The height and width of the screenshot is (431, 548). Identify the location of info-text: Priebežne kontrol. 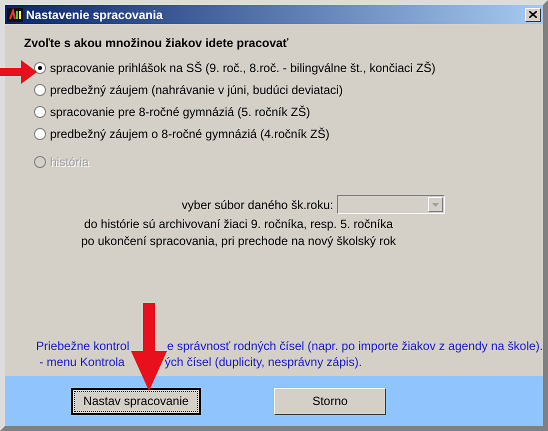
(83, 346).